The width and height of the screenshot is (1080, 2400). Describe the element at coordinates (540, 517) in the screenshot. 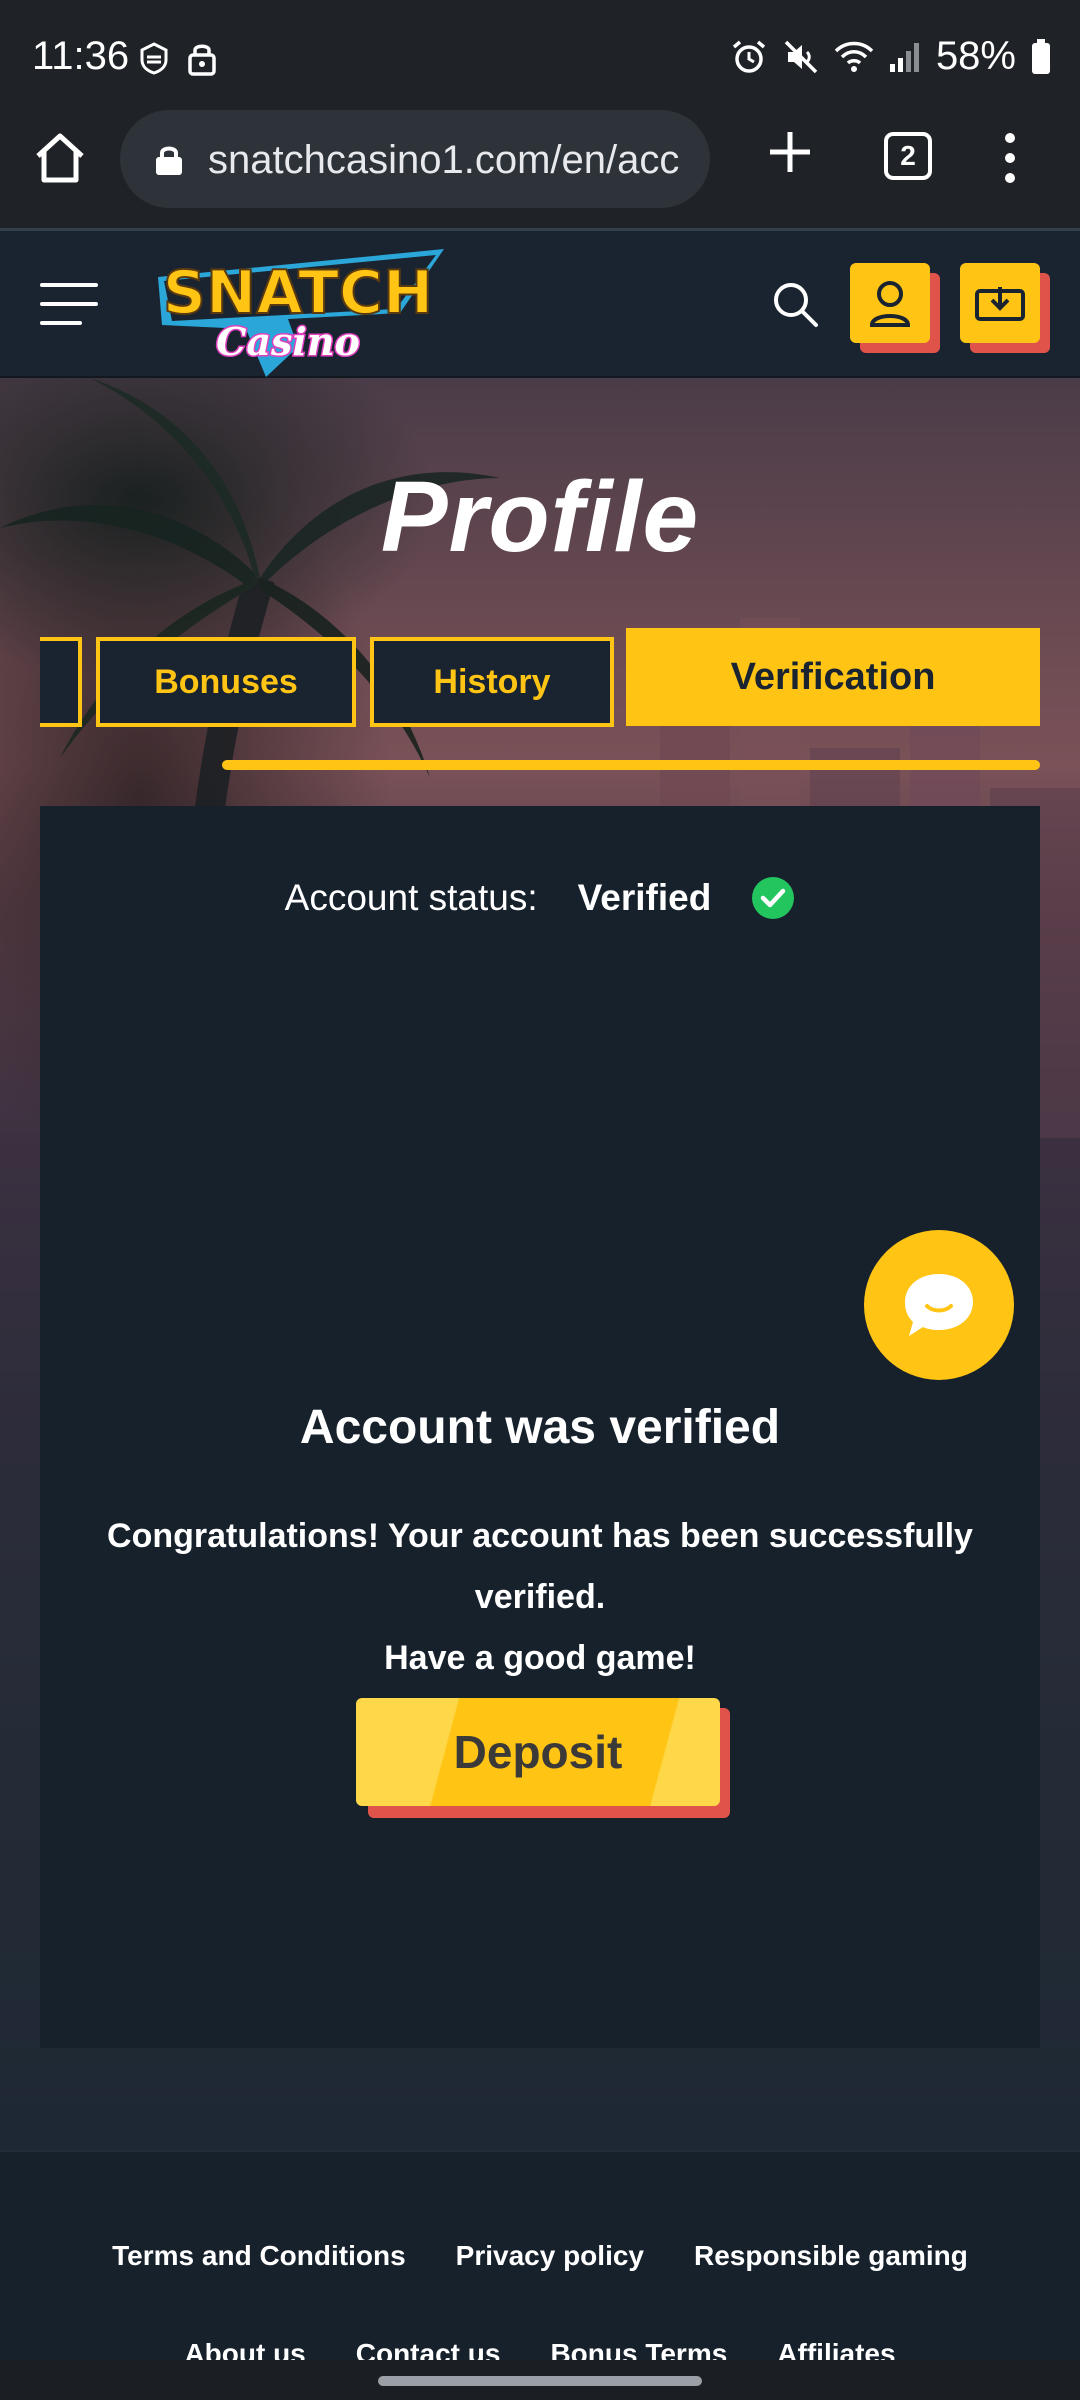

I see `page-title: Profile` at that location.